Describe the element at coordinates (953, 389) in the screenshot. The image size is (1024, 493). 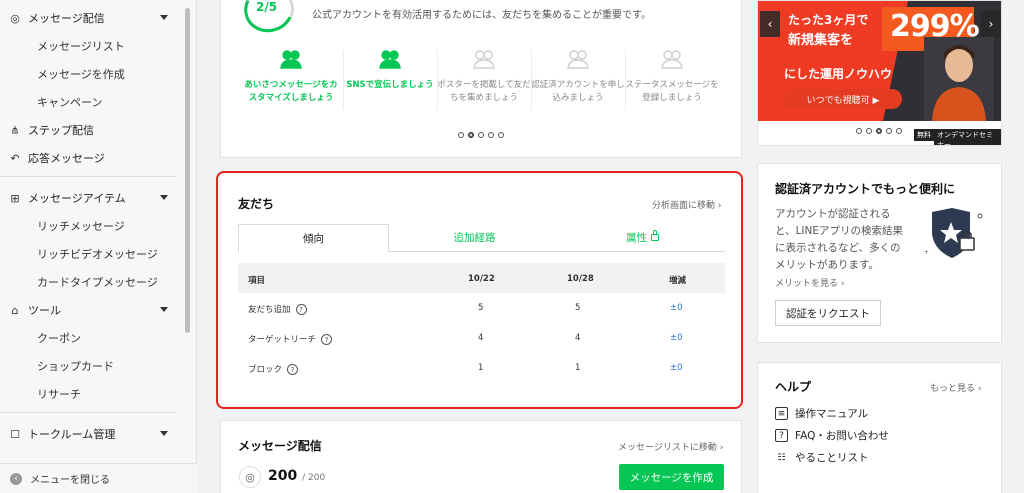
I see `help-more-link-label: もっと見る` at that location.